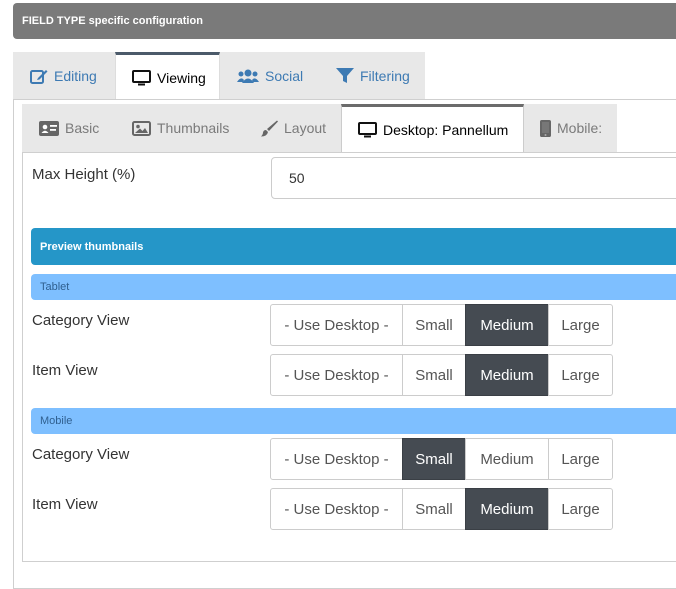  I want to click on tab-basic: Basic, so click(69, 128).